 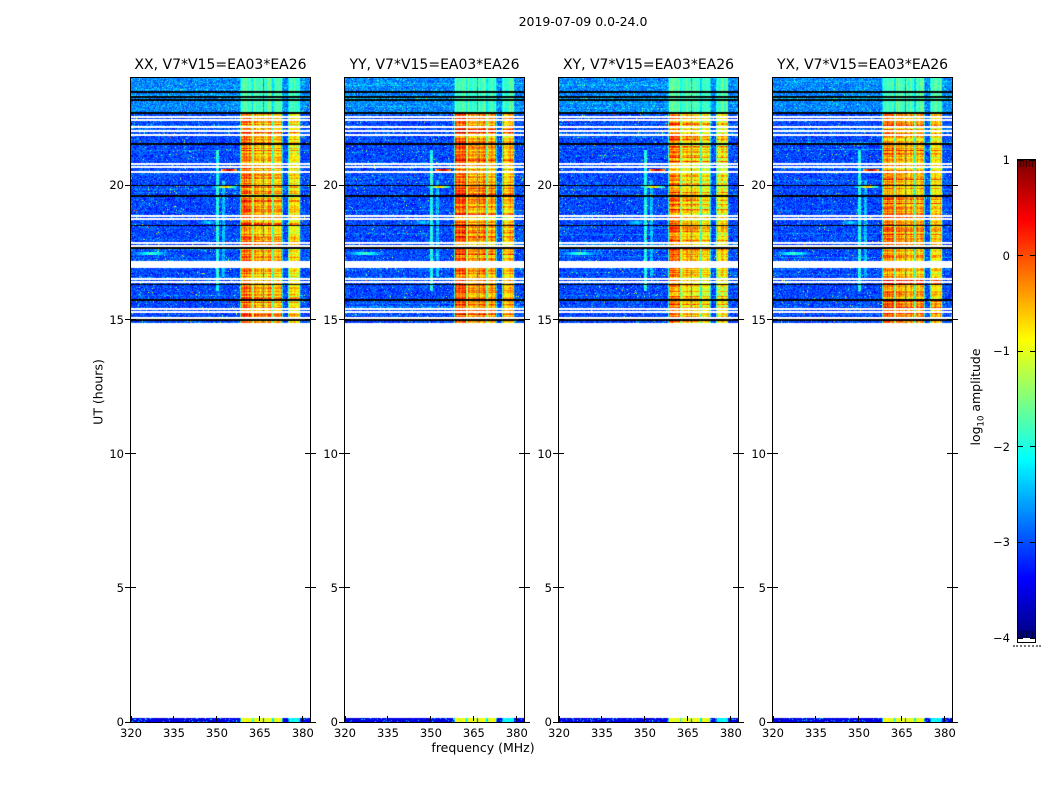 I want to click on colorbar-tick-label: −3, so click(x=1001, y=542).